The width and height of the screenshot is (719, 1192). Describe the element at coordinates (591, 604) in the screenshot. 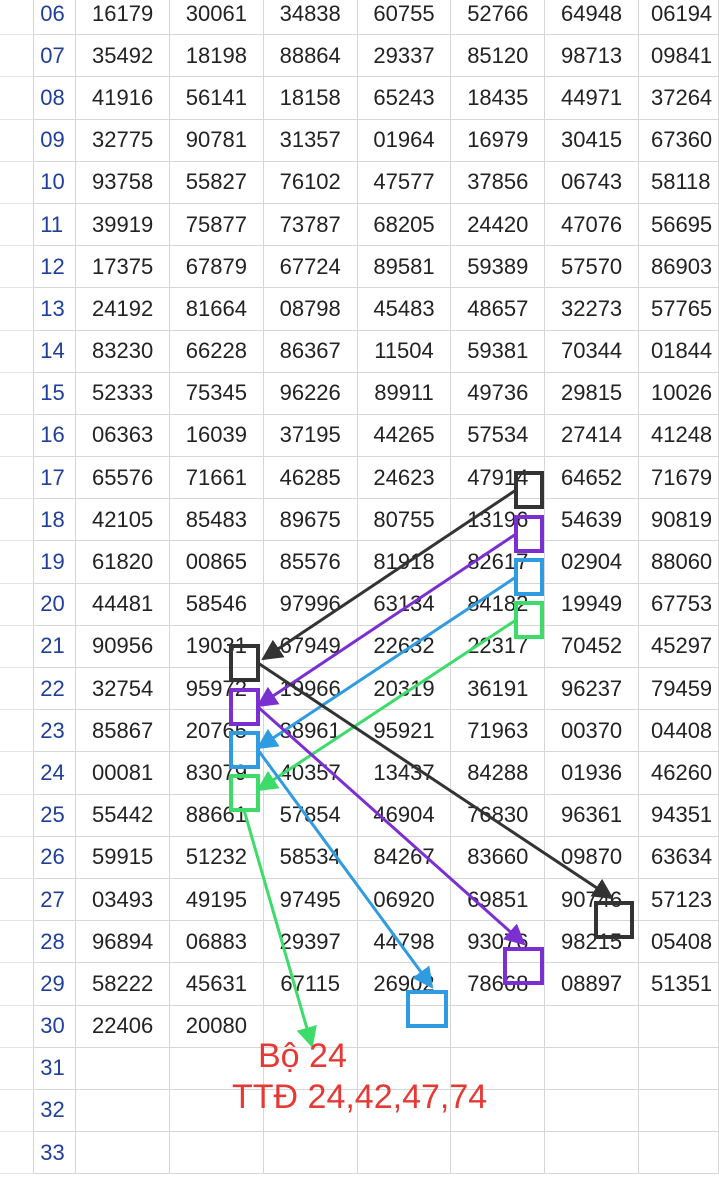

I see `table-cell: 19949` at that location.